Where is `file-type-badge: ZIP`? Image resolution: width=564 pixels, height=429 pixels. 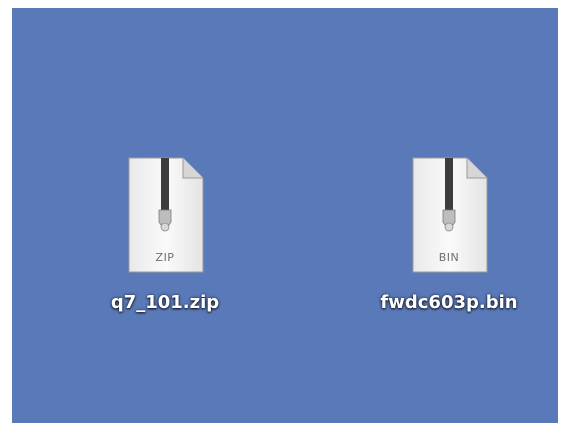 file-type-badge: ZIP is located at coordinates (165, 257).